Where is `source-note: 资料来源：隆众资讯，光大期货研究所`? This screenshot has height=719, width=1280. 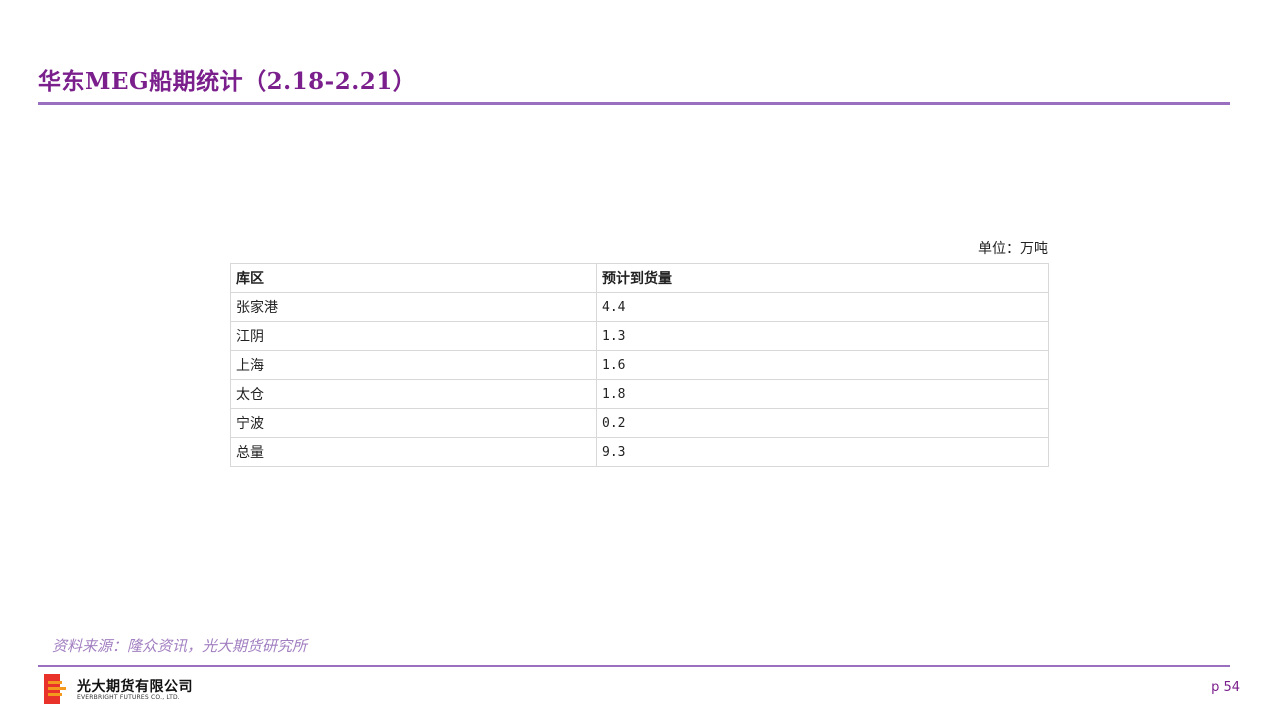 source-note: 资料来源：隆众资讯，光大期货研究所 is located at coordinates (180, 646).